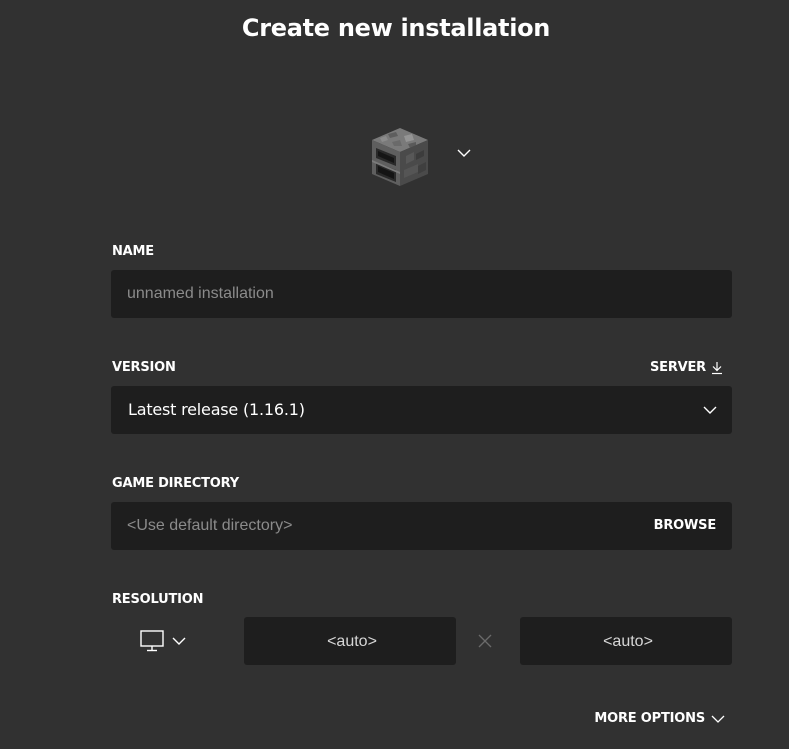 The height and width of the screenshot is (749, 796). What do you see at coordinates (144, 367) in the screenshot?
I see `version-label: VERSION` at bounding box center [144, 367].